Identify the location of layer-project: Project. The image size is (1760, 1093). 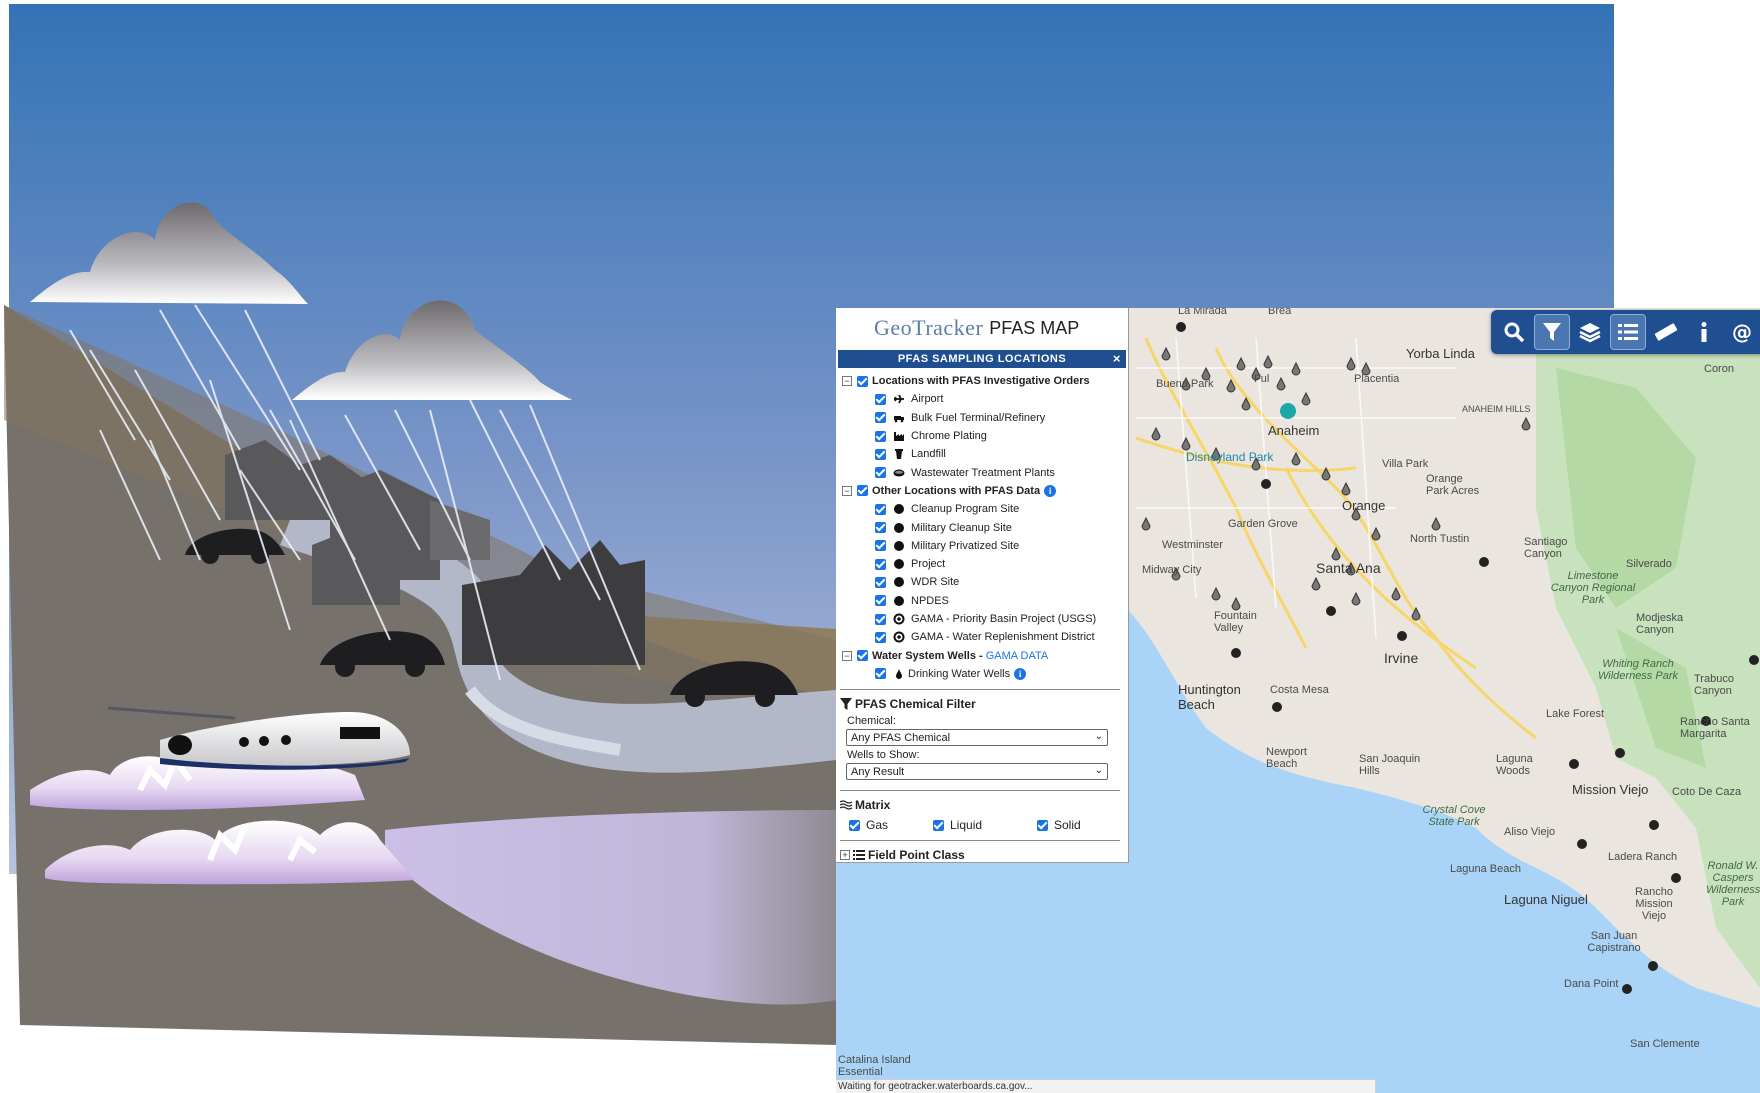
(985, 564).